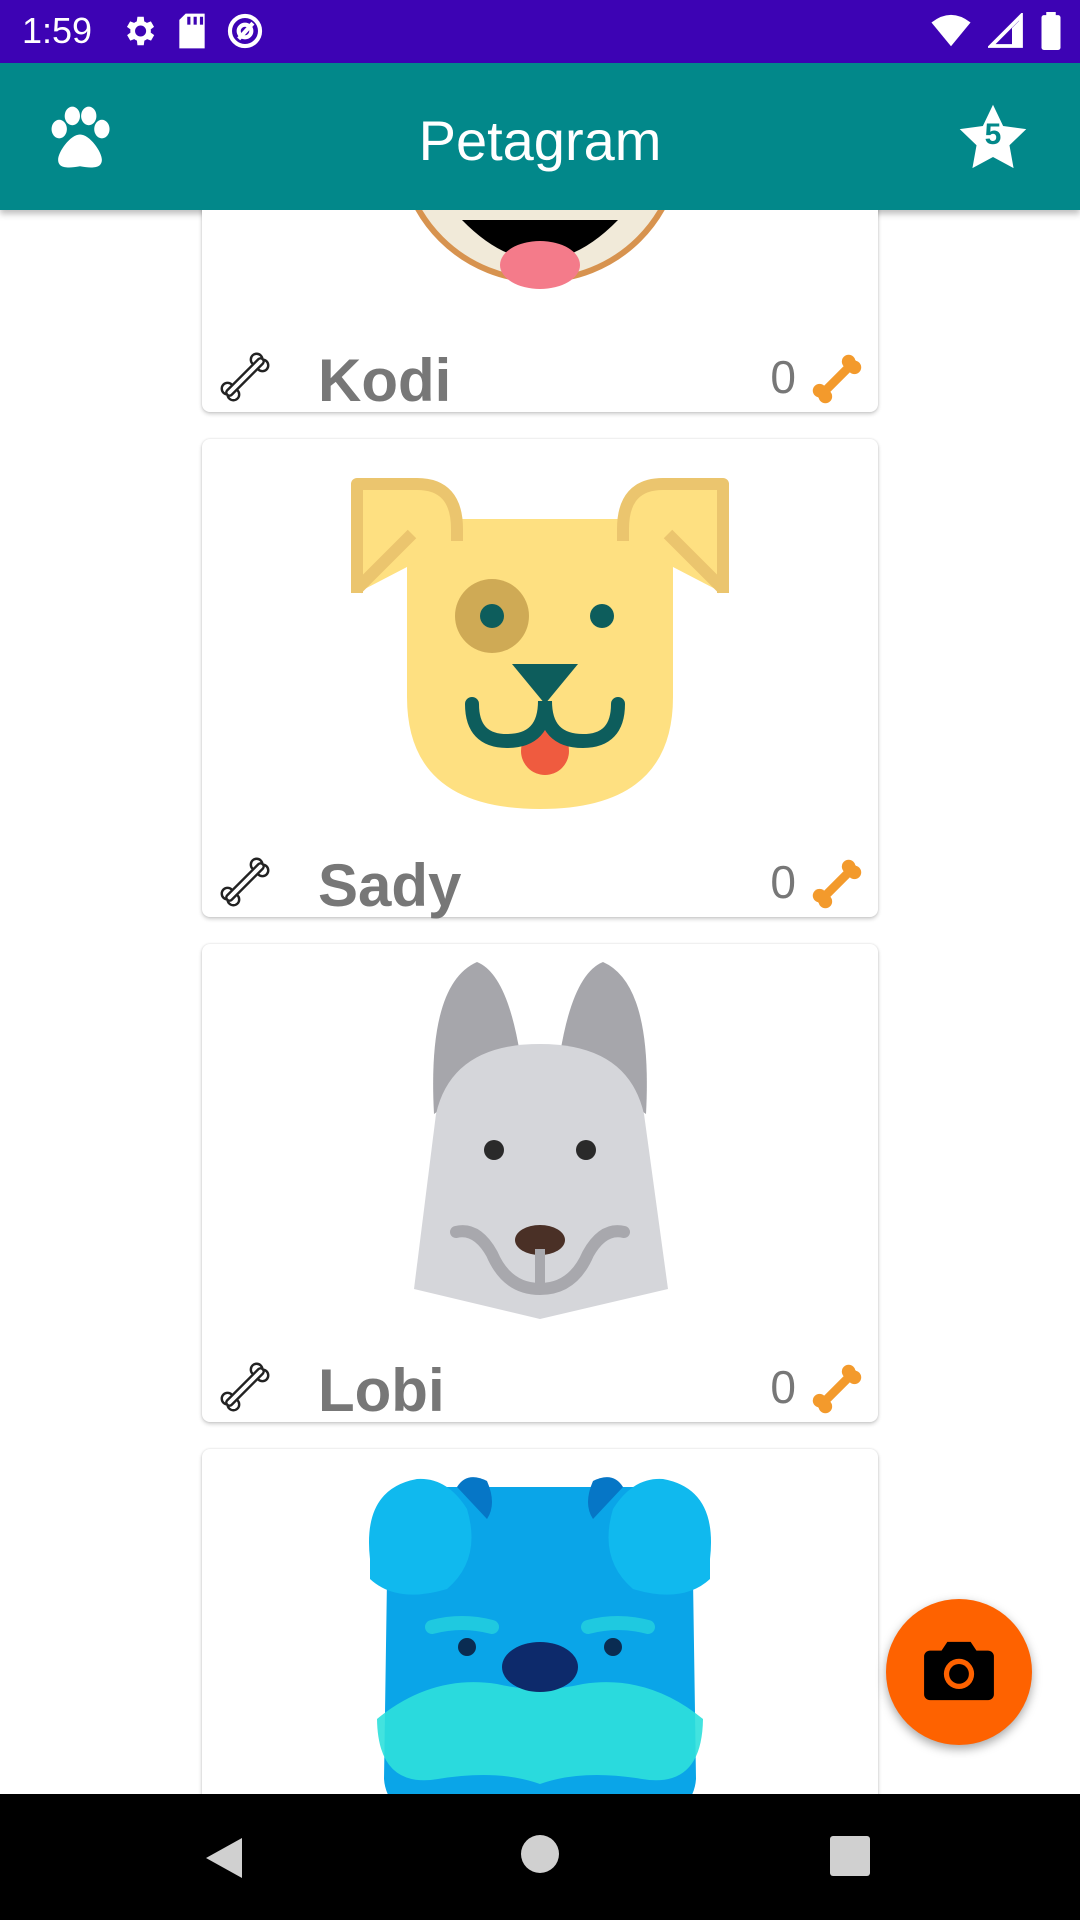 The width and height of the screenshot is (1080, 1920). What do you see at coordinates (540, 140) in the screenshot?
I see `app-title: Petagram` at bounding box center [540, 140].